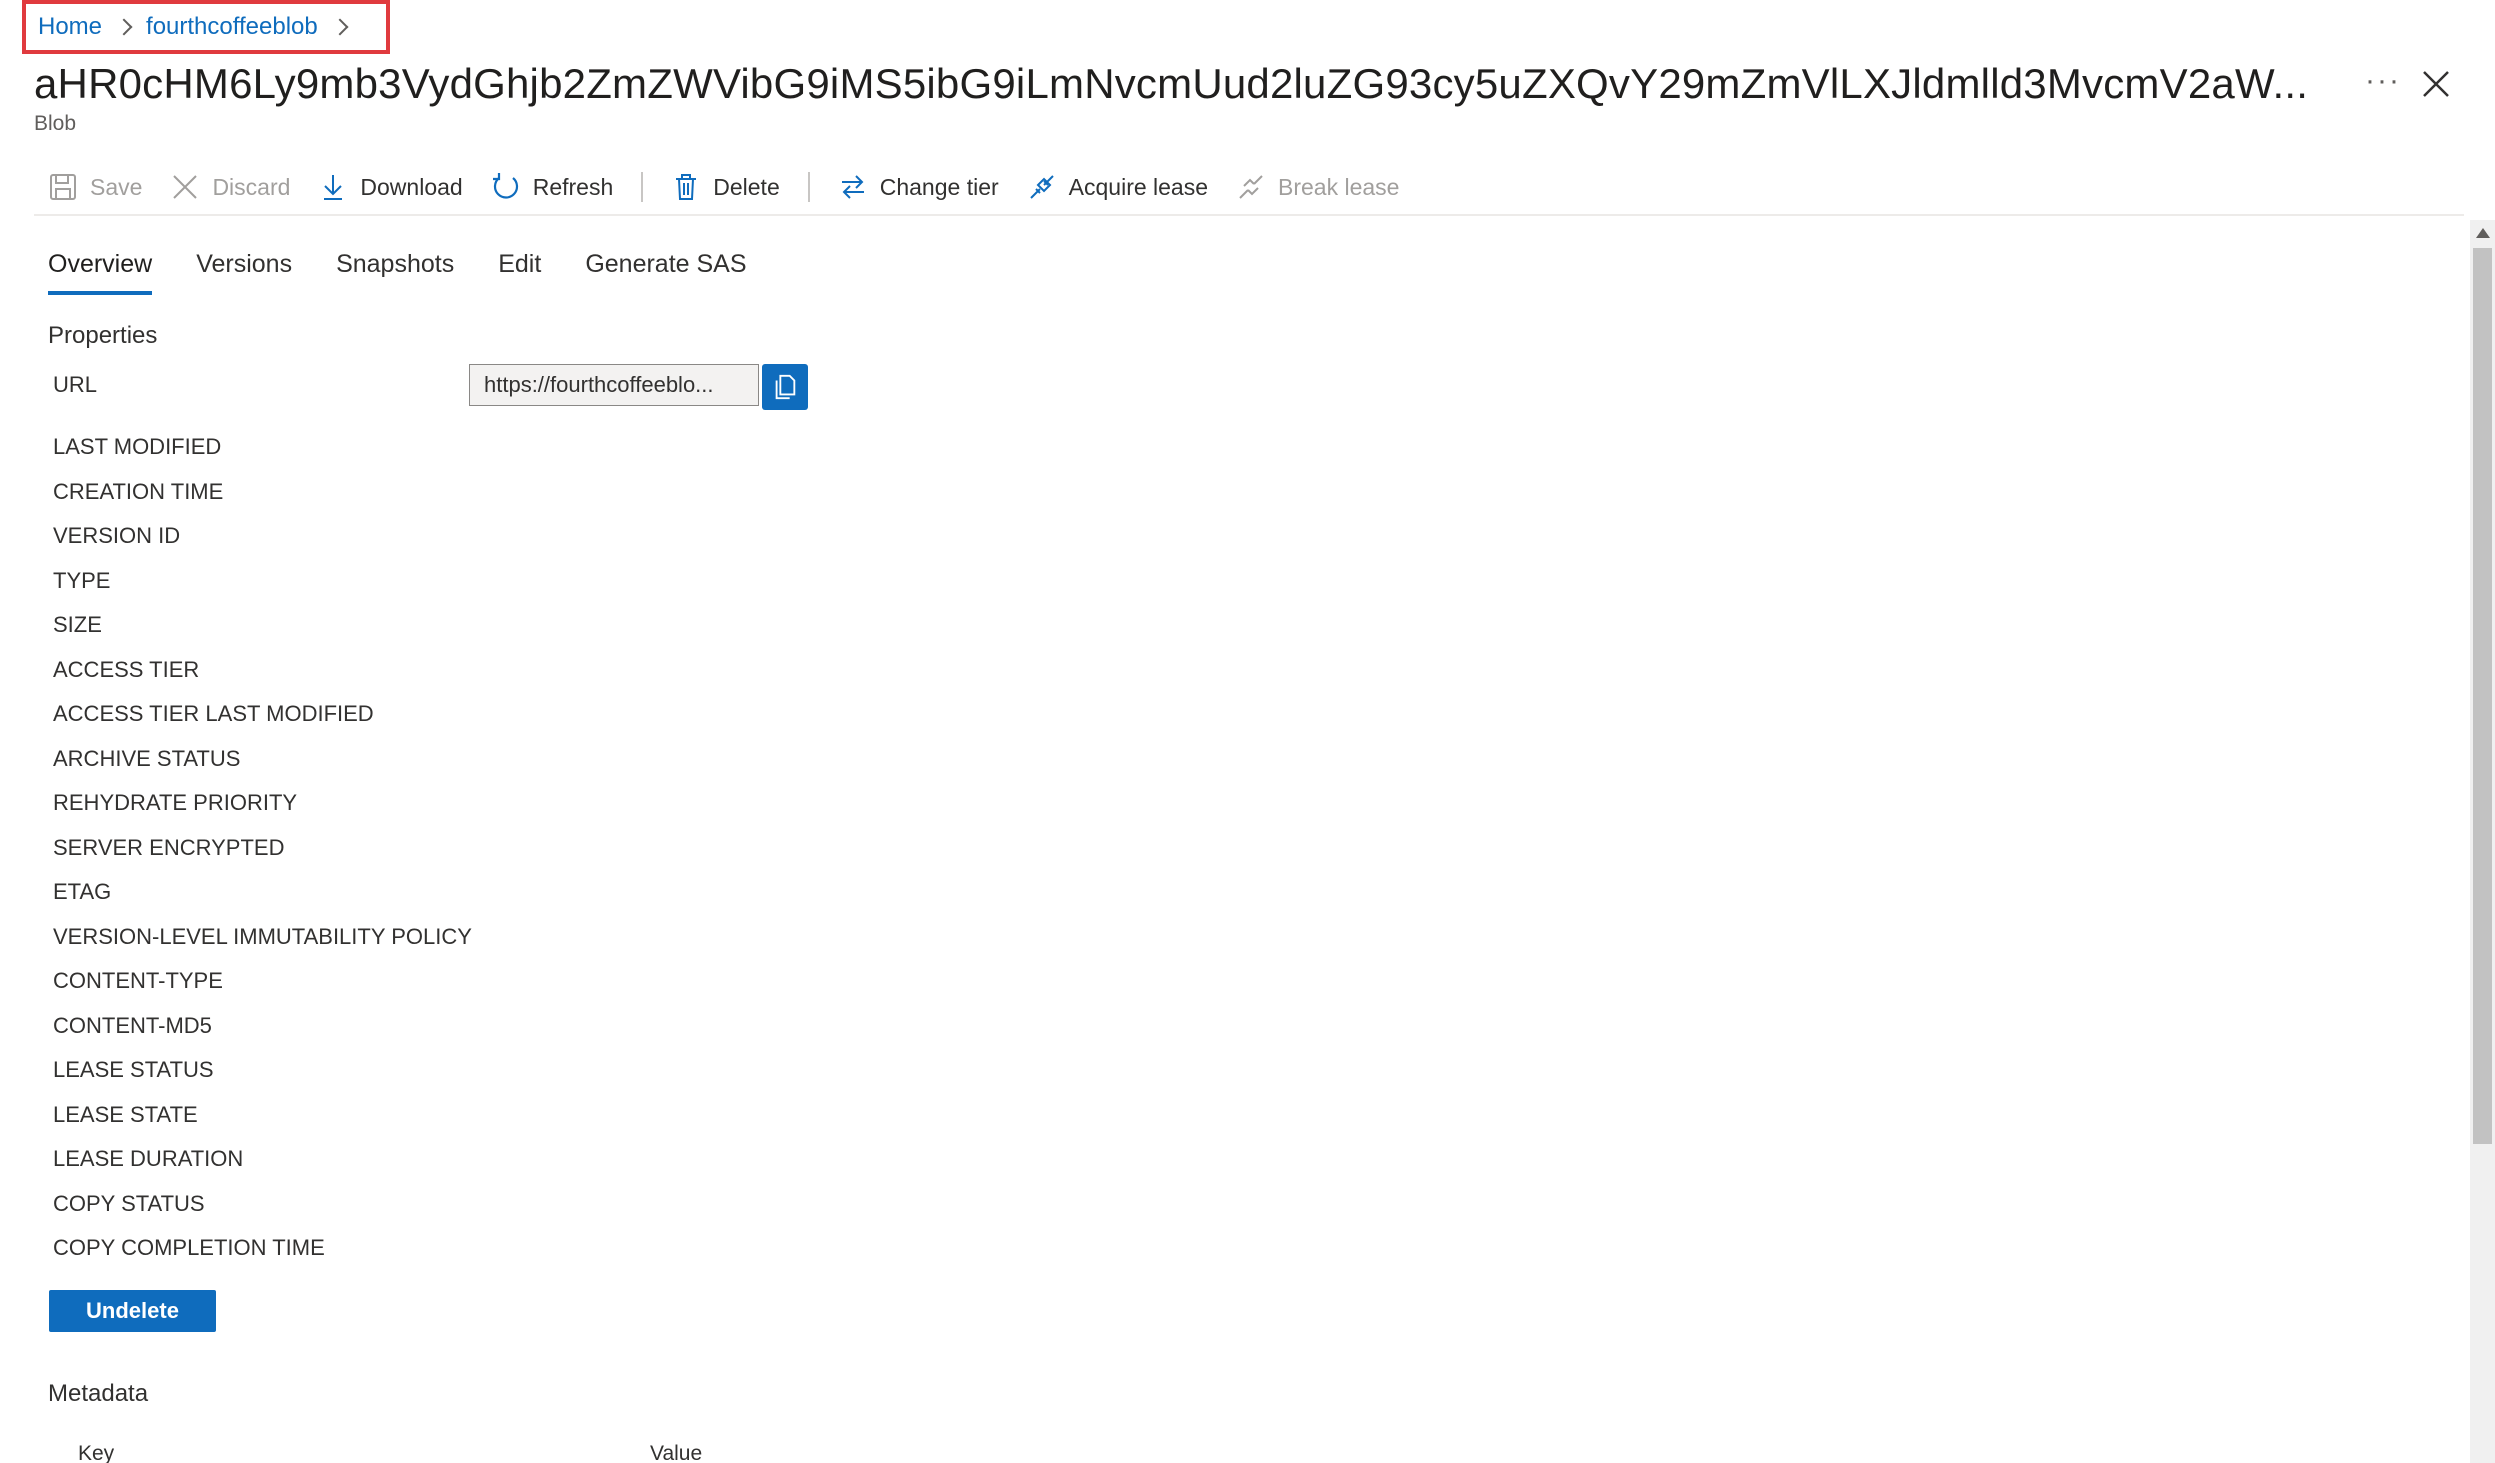 Image resolution: width=2495 pixels, height=1463 pixels. What do you see at coordinates (169, 847) in the screenshot?
I see `property-label: SERVER ENCRYPTED` at bounding box center [169, 847].